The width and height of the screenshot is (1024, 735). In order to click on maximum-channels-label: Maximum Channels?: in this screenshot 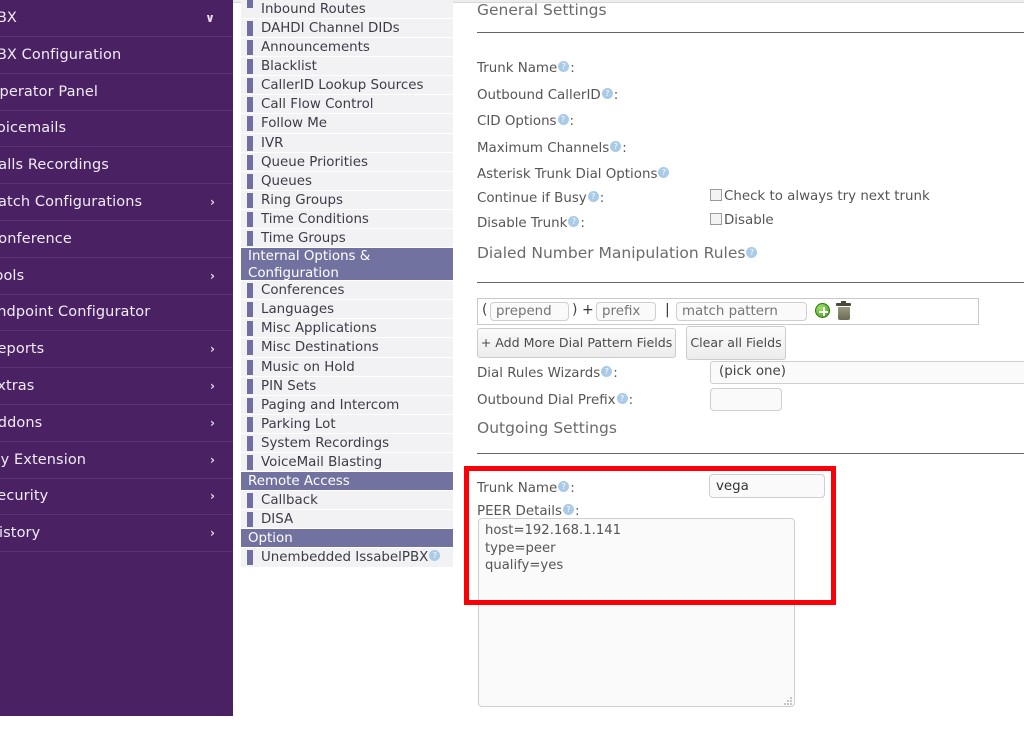, I will do `click(552, 148)`.